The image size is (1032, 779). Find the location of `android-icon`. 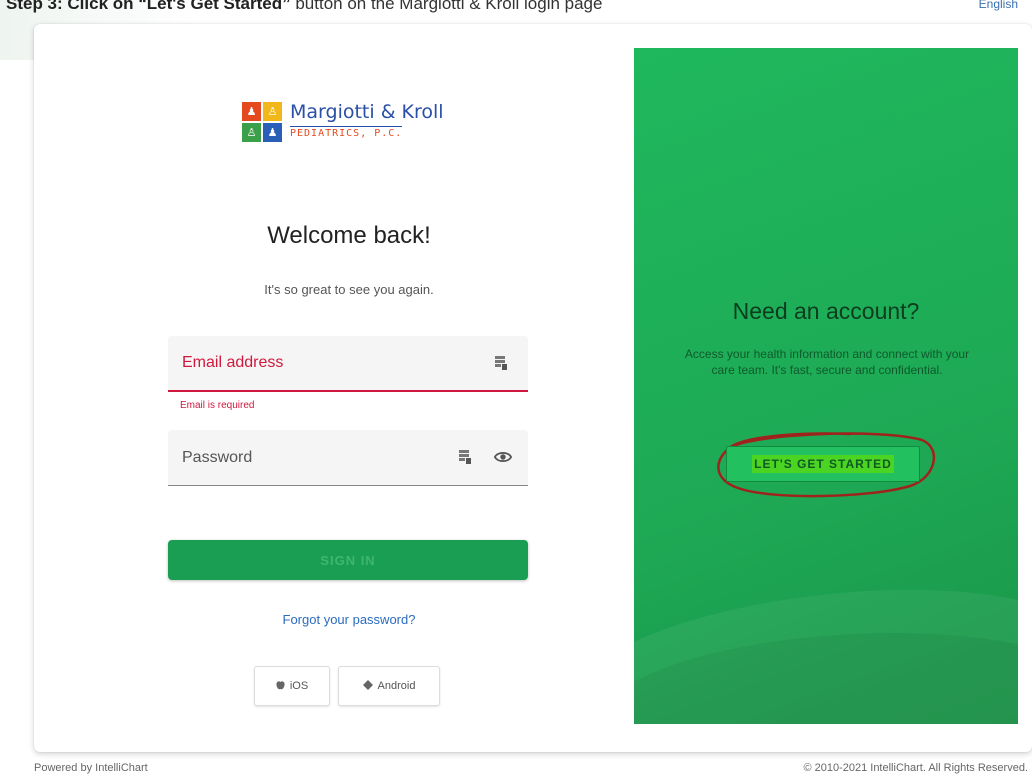

android-icon is located at coordinates (367, 686).